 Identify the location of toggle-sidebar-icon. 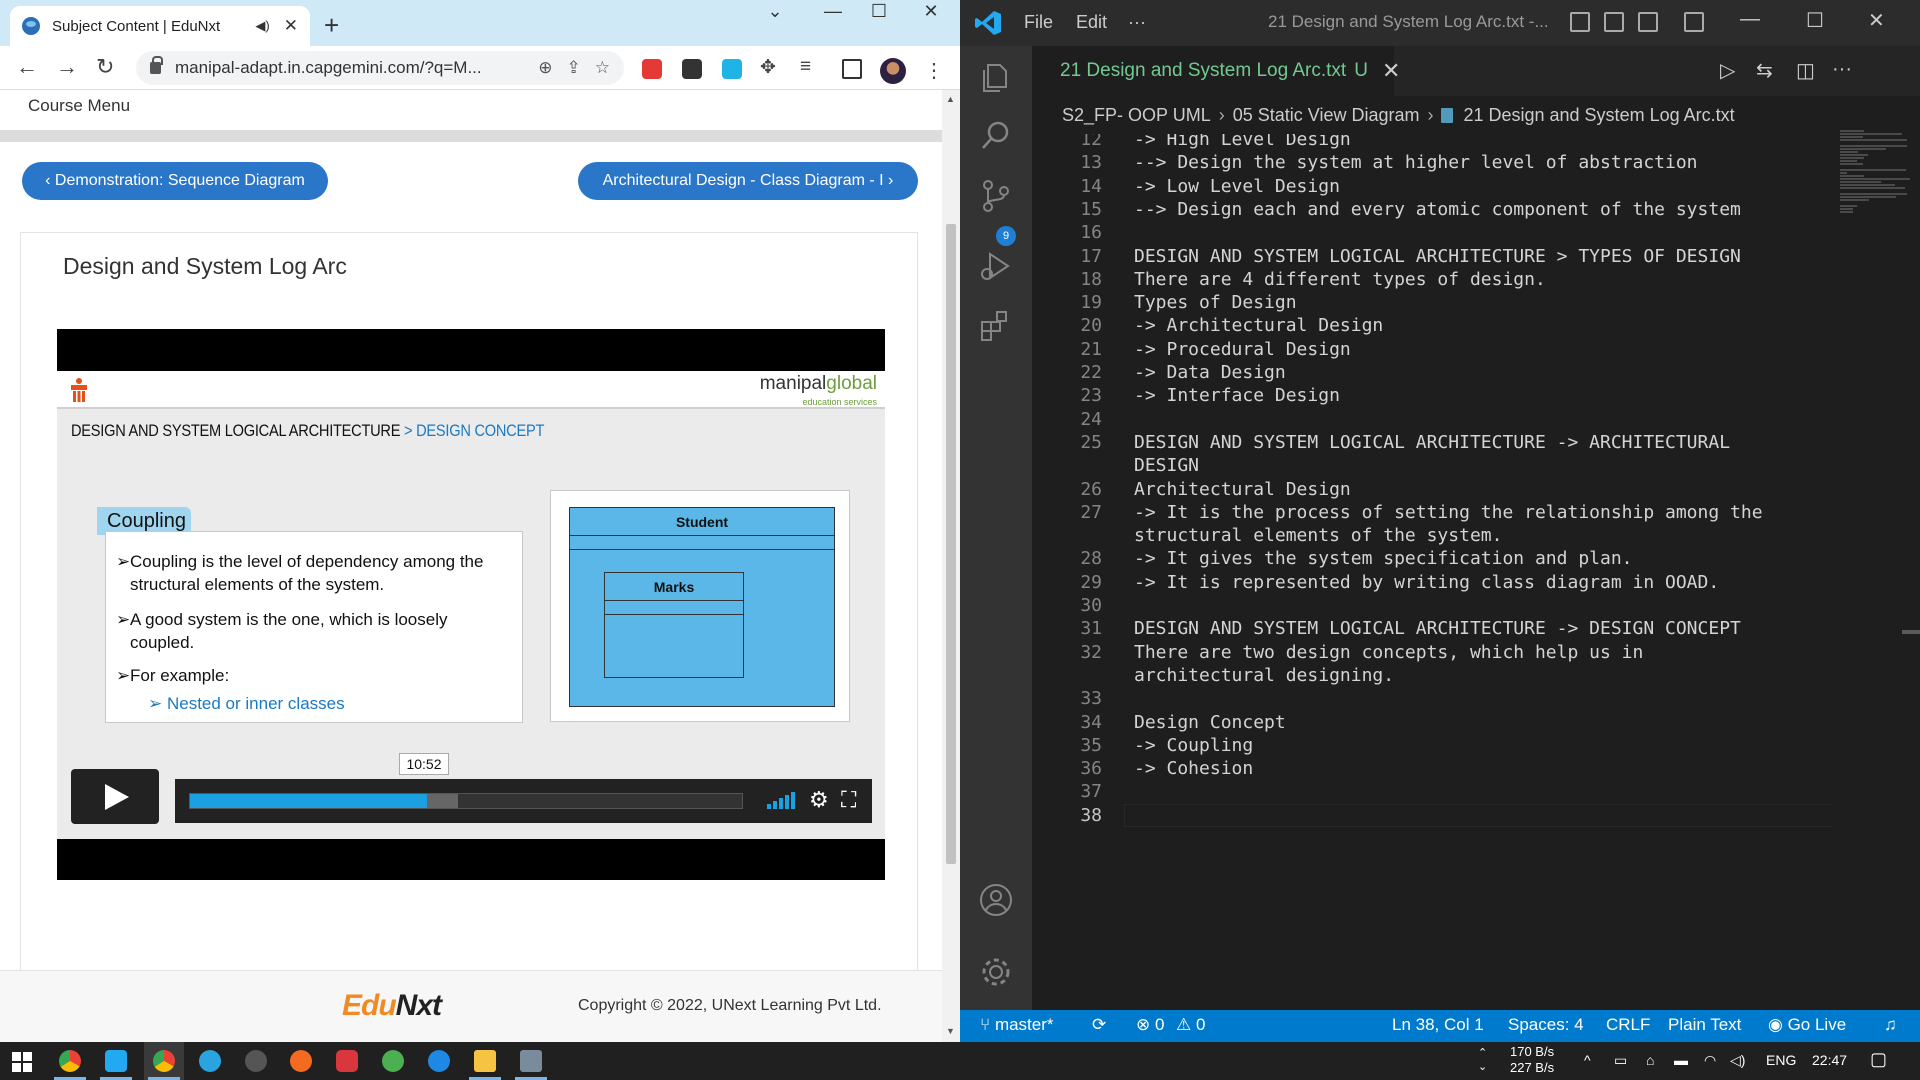
(1580, 22).